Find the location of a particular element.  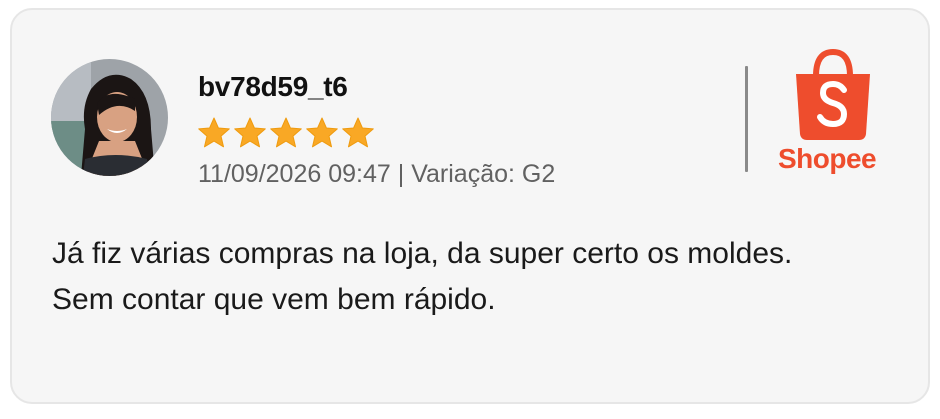

user-photo-avatar is located at coordinates (109, 117).